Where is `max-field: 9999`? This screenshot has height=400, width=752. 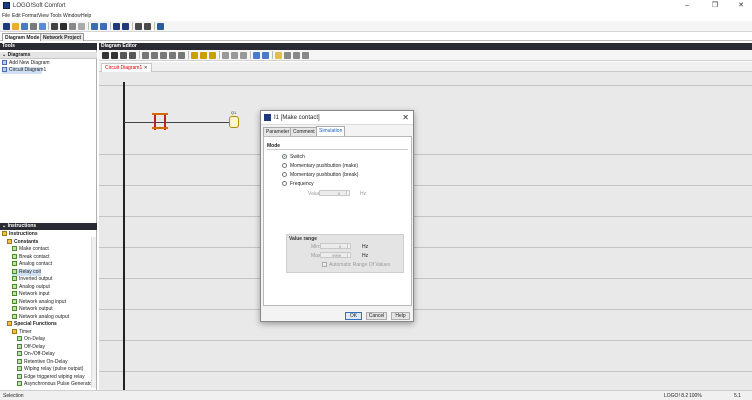
max-field: 9999 is located at coordinates (334, 255).